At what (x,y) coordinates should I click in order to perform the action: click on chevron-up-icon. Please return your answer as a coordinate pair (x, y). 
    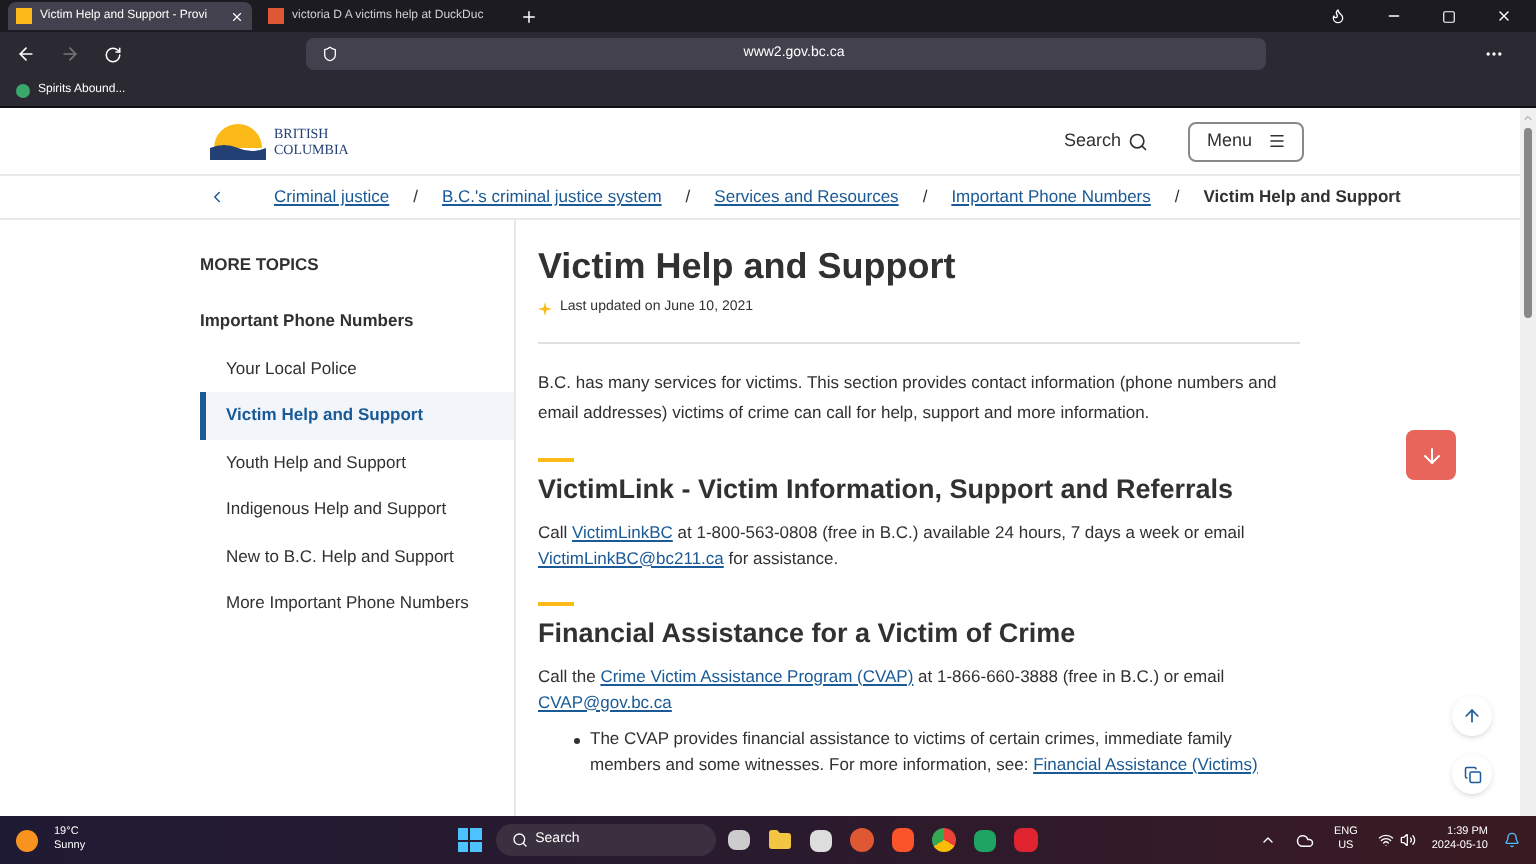
    Looking at the image, I should click on (1267, 840).